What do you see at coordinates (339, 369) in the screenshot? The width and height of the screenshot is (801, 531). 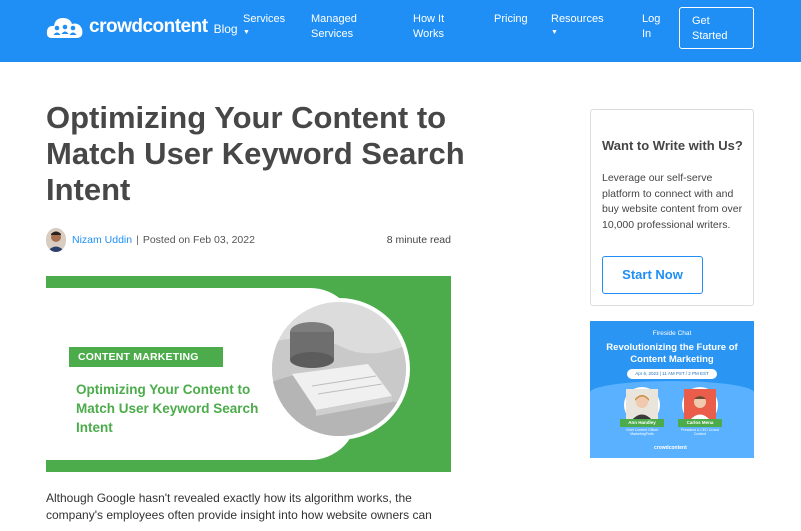 I see `featured-photo` at bounding box center [339, 369].